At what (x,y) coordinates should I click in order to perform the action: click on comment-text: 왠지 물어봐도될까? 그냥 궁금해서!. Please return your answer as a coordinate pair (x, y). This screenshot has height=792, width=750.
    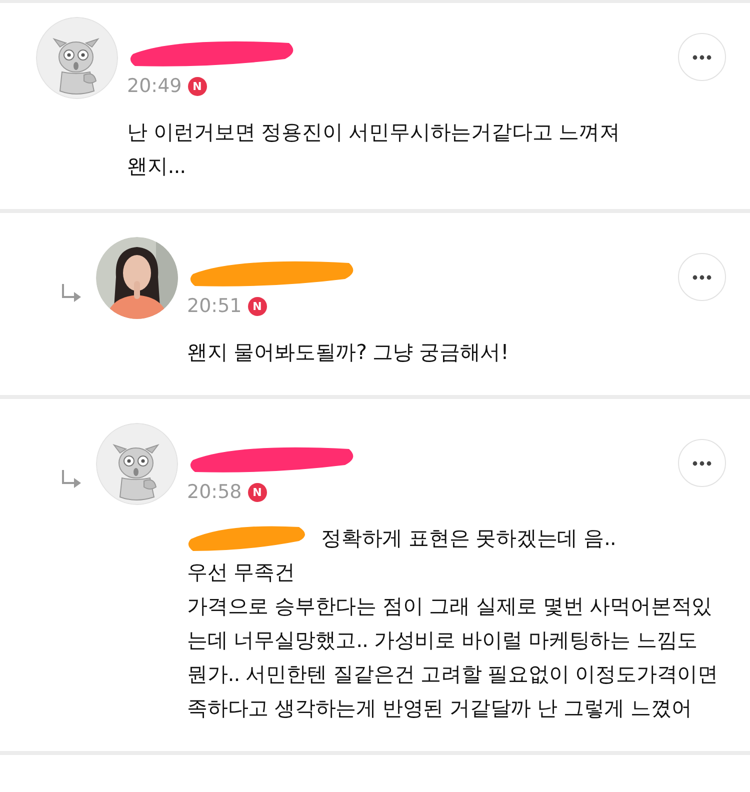
    Looking at the image, I should click on (348, 352).